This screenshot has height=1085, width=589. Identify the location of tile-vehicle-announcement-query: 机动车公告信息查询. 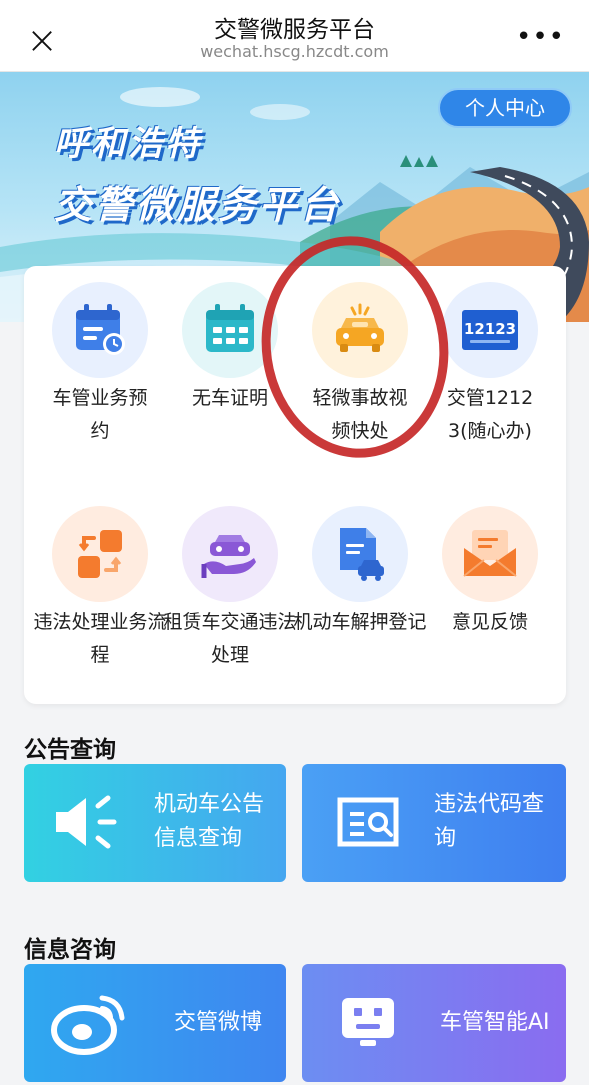
(155, 823).